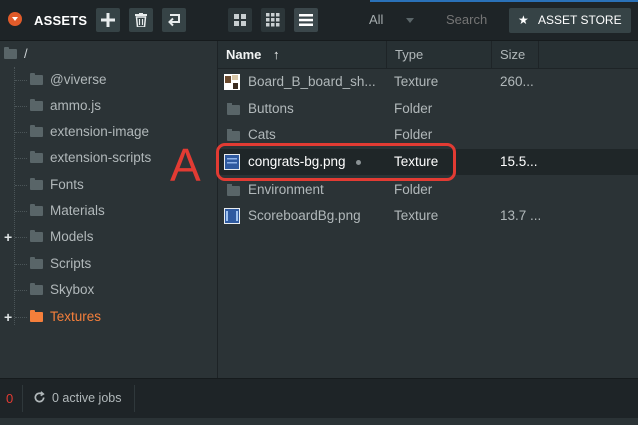  What do you see at coordinates (319, 20) in the screenshot?
I see `assets-toolbar: ASSETS All Search ★ ASSET STORE` at bounding box center [319, 20].